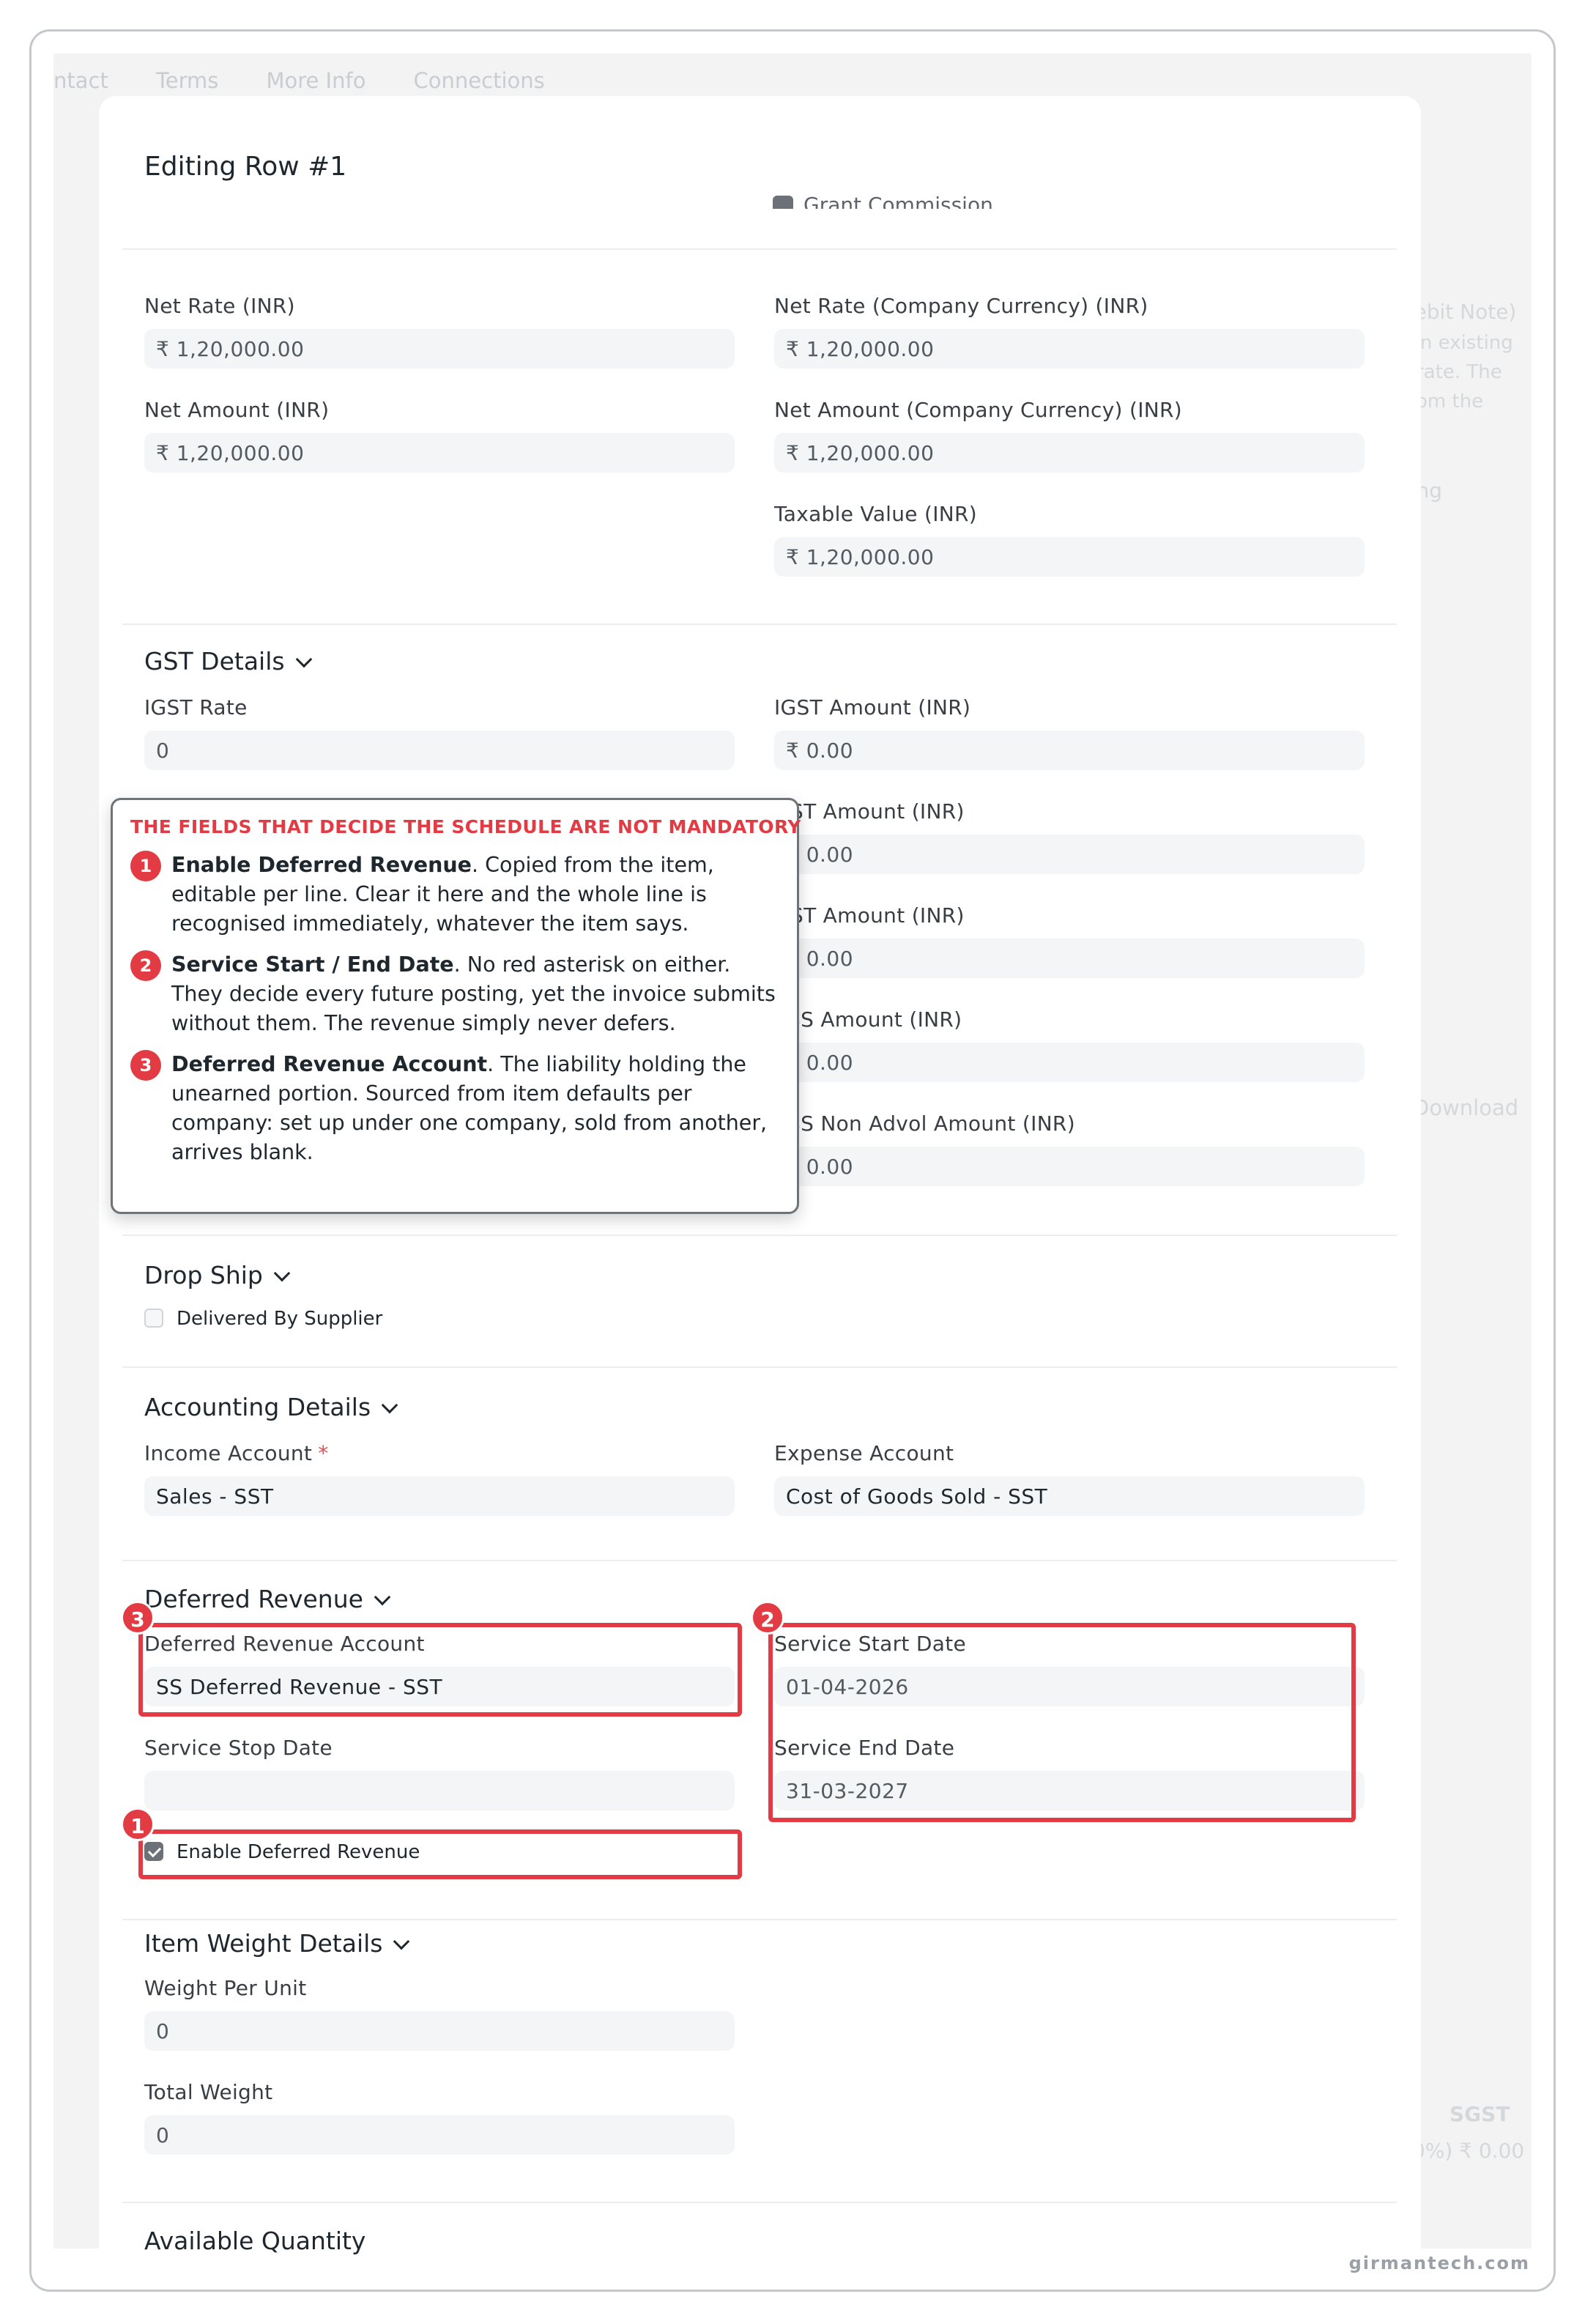 The height and width of the screenshot is (2324, 1585). What do you see at coordinates (898, 201) in the screenshot?
I see `grant-commission-label: Grant Commission` at bounding box center [898, 201].